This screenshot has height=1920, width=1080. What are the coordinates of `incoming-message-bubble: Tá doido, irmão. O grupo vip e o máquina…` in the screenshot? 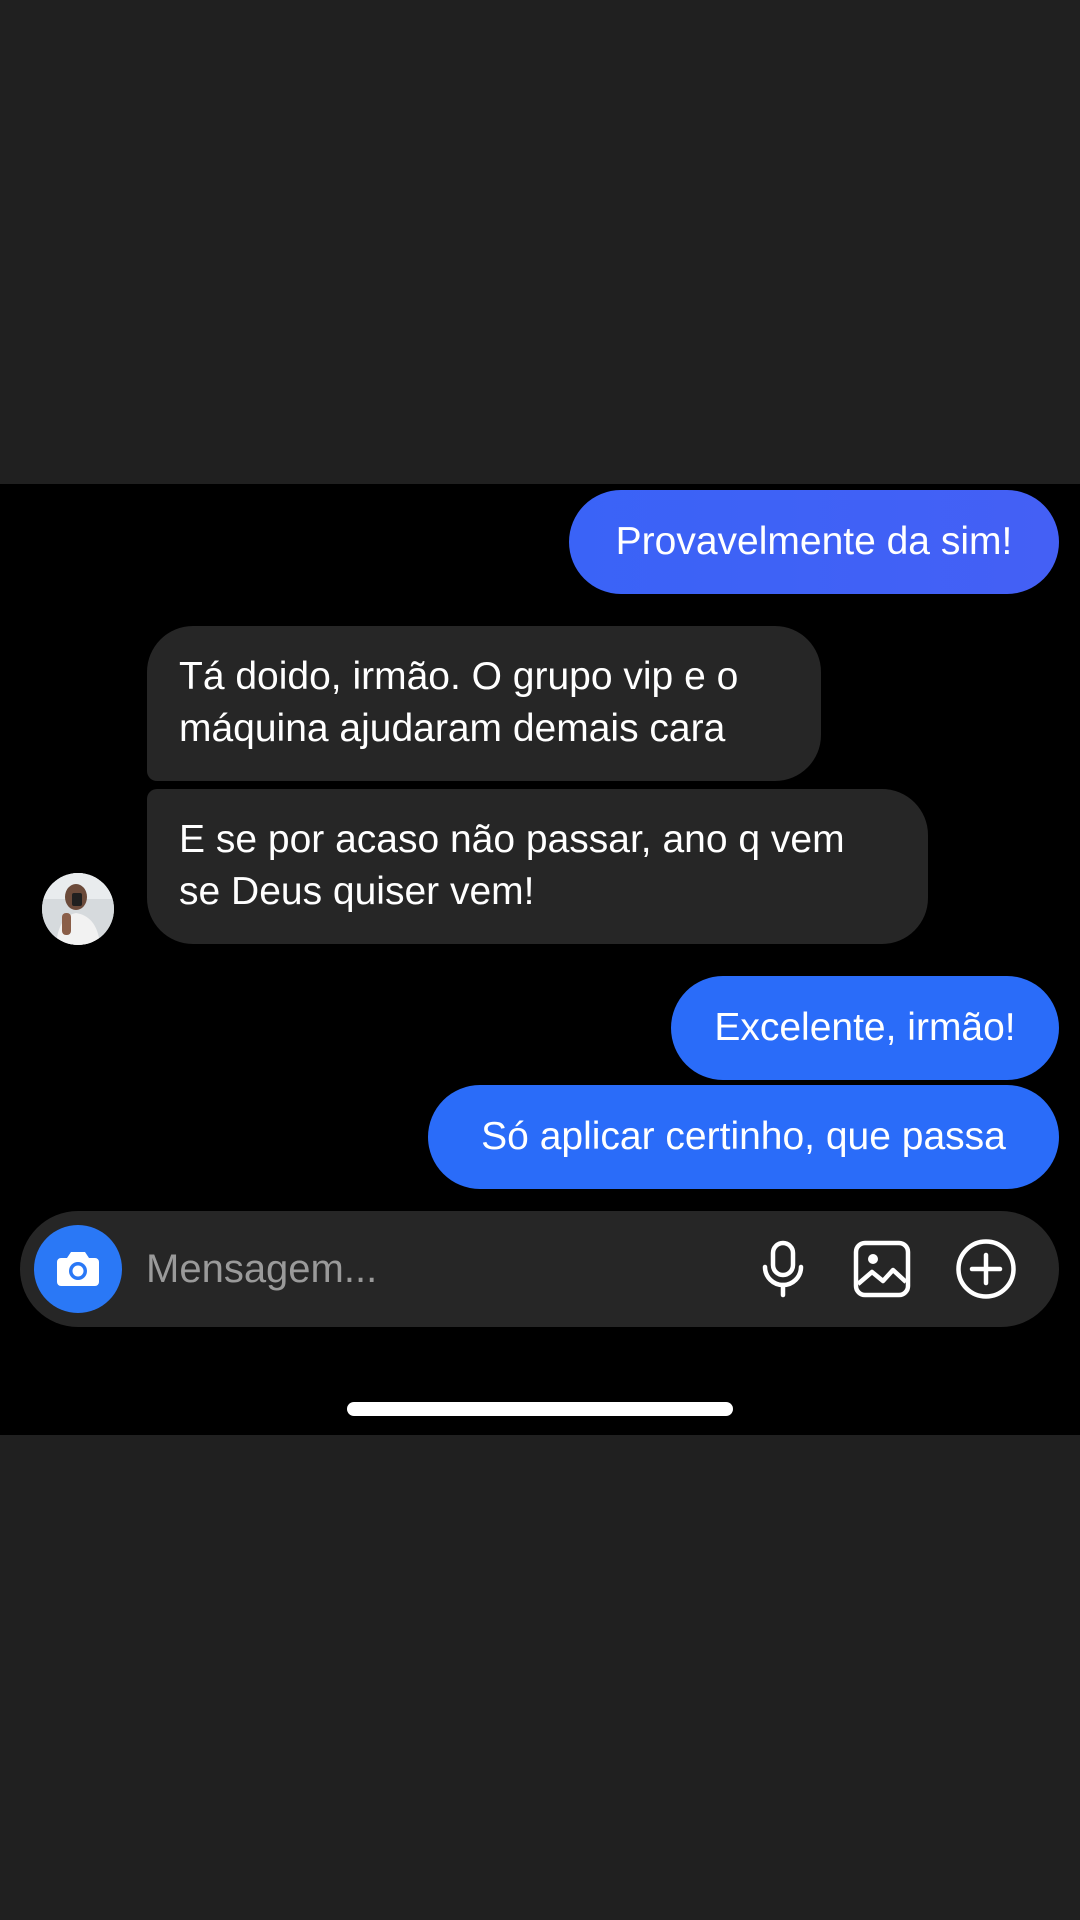 It's located at (484, 703).